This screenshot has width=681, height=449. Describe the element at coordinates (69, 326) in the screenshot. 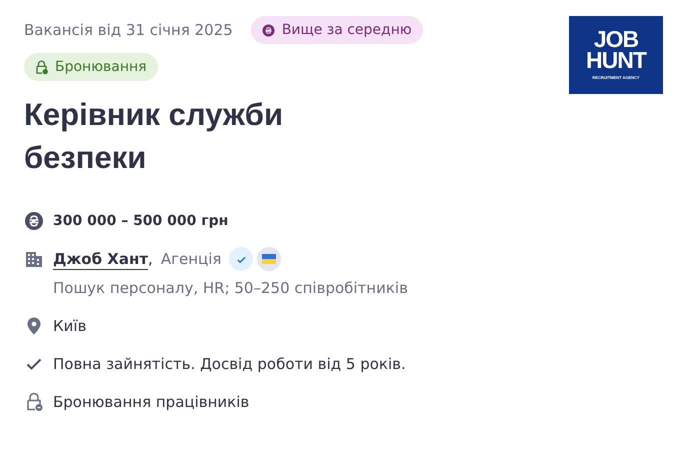

I see `detail-text: Київ` at that location.